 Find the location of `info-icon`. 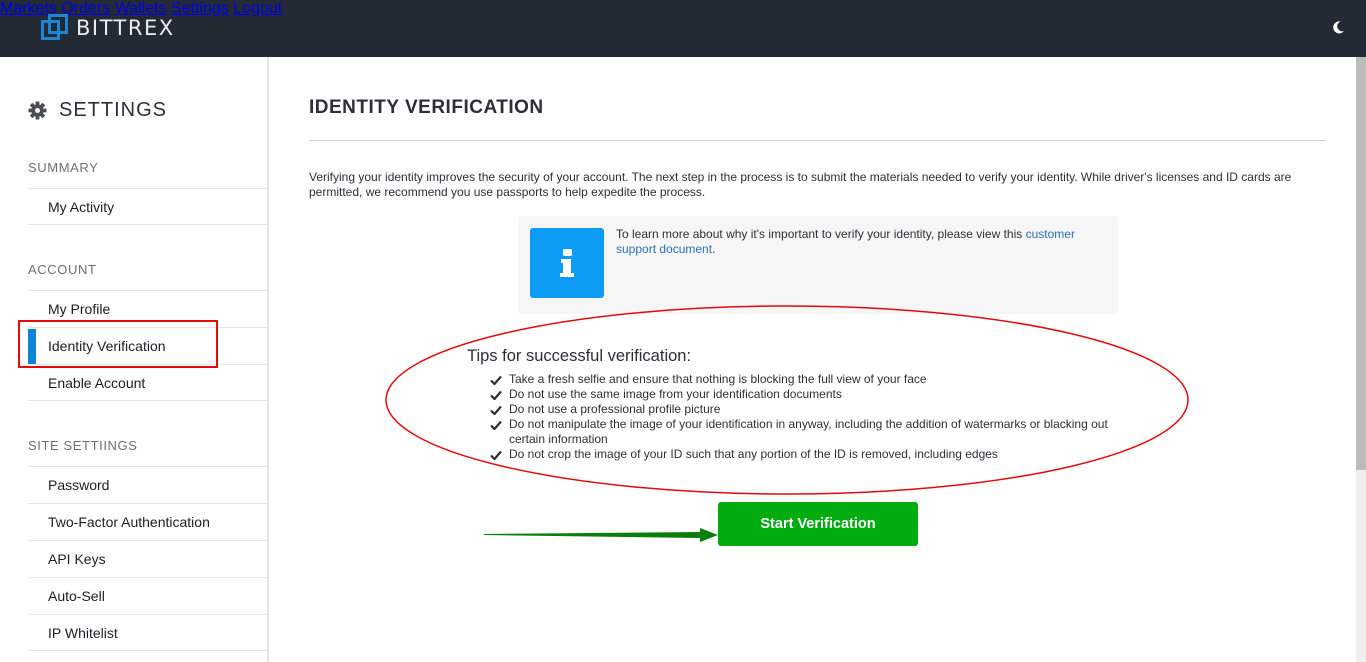

info-icon is located at coordinates (567, 263).